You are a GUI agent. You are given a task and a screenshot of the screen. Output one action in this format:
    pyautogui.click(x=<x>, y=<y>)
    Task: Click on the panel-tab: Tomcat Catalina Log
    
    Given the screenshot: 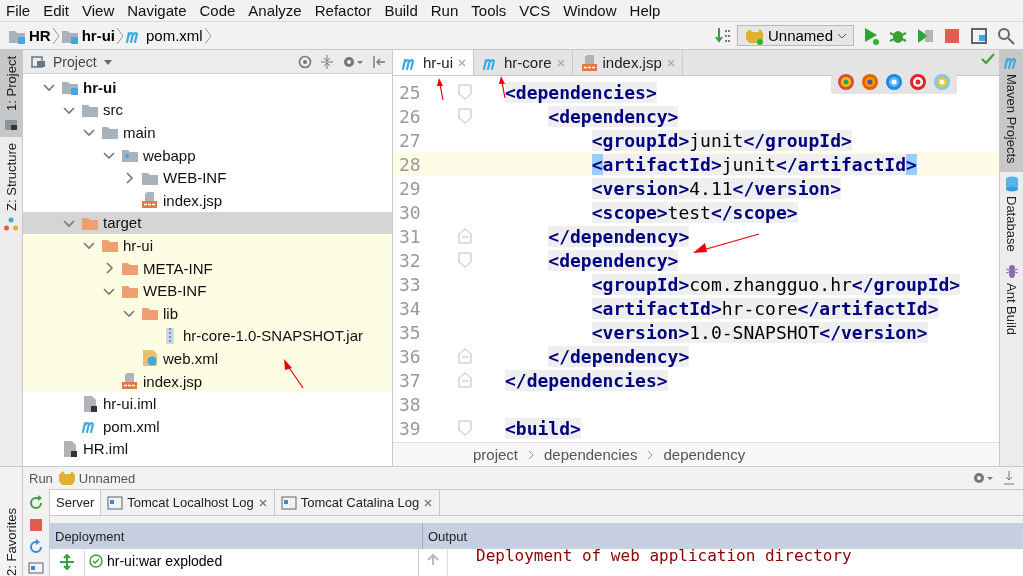 What is the action you would take?
    pyautogui.click(x=357, y=502)
    